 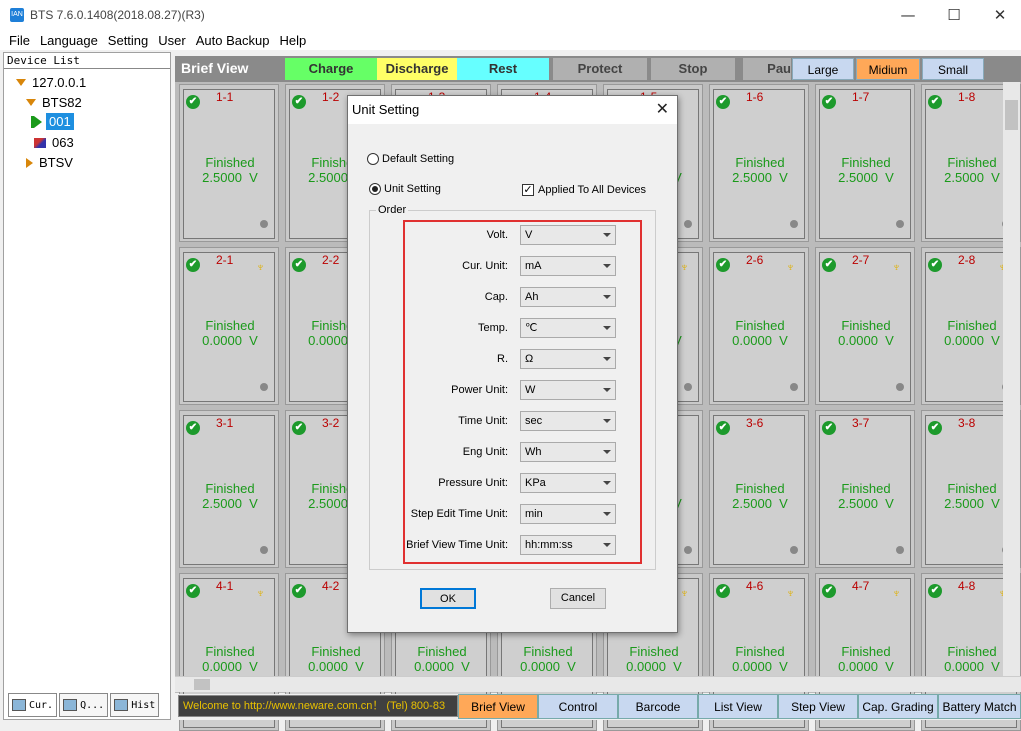 What do you see at coordinates (233, 40) in the screenshot?
I see `menu-auto-backup: Auto Backup` at bounding box center [233, 40].